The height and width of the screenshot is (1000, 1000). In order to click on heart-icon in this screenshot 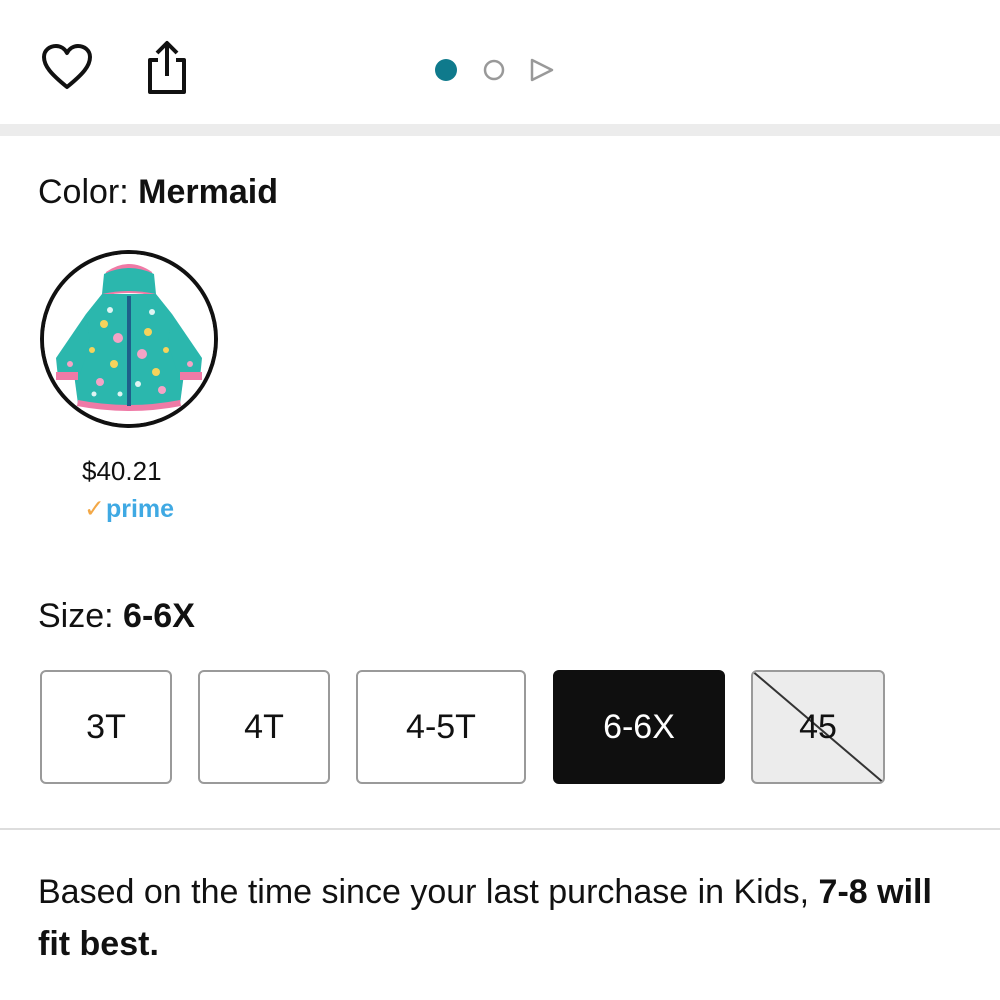, I will do `click(67, 66)`.